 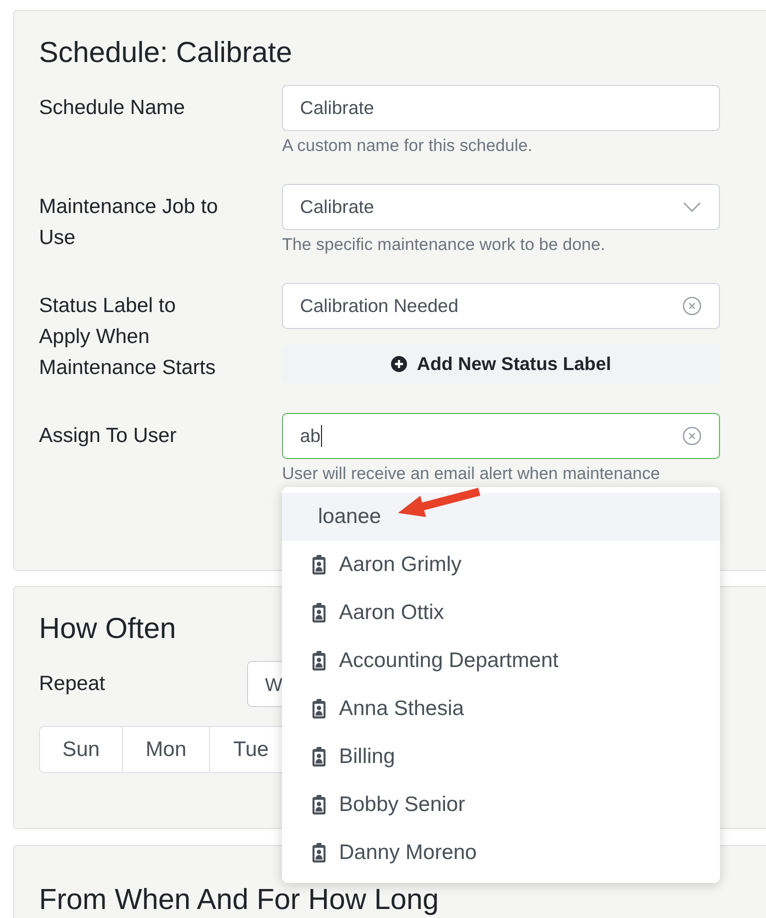 I want to click on input-field: Calibration Needed, so click(x=501, y=306).